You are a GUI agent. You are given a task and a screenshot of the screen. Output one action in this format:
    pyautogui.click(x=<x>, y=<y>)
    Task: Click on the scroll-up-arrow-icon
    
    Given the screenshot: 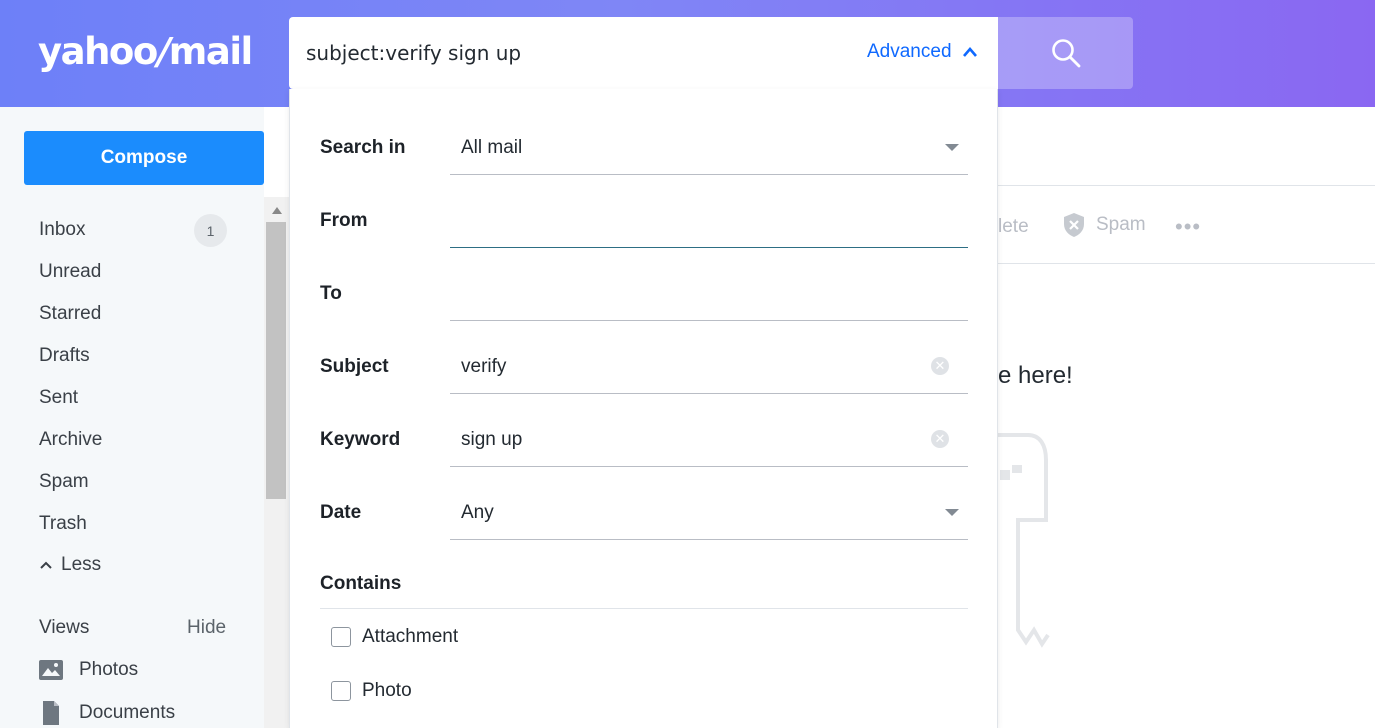 What is the action you would take?
    pyautogui.click(x=276, y=210)
    